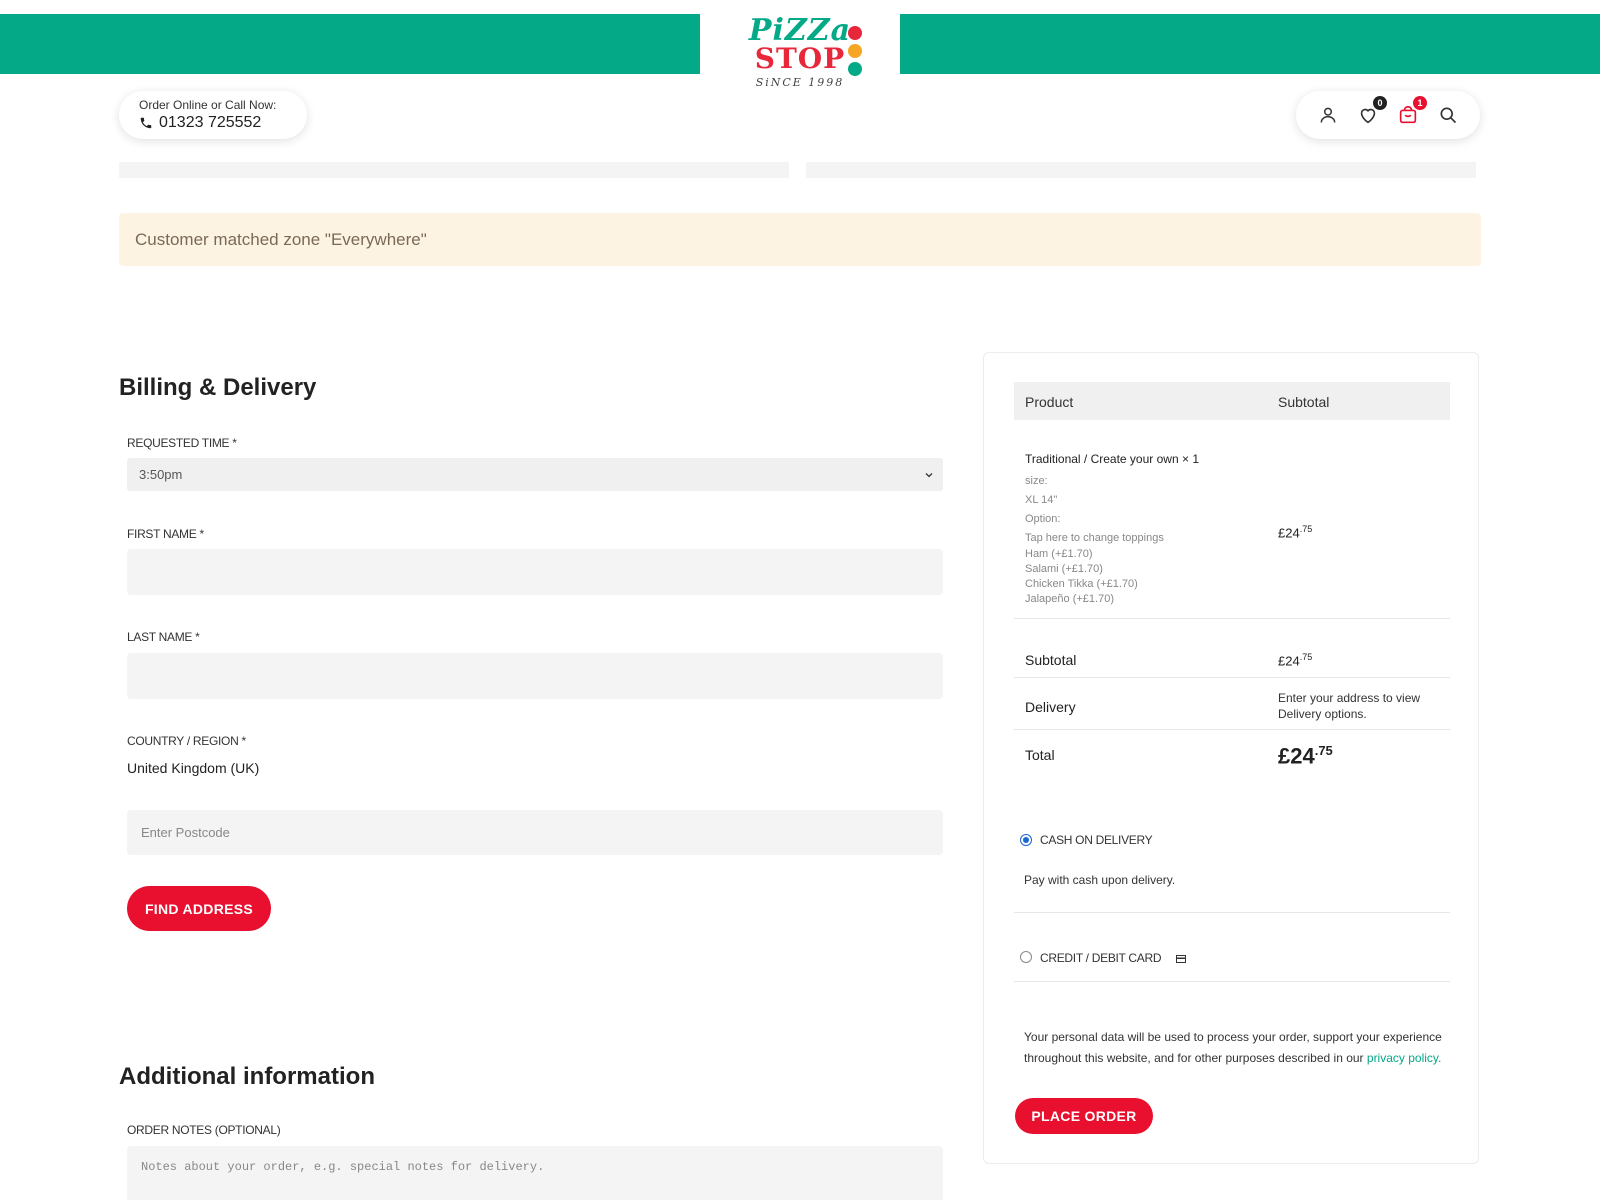 The width and height of the screenshot is (1600, 1200). What do you see at coordinates (1069, 599) in the screenshot?
I see `topping-jalapeno: Jalapeño (+£1.70)` at bounding box center [1069, 599].